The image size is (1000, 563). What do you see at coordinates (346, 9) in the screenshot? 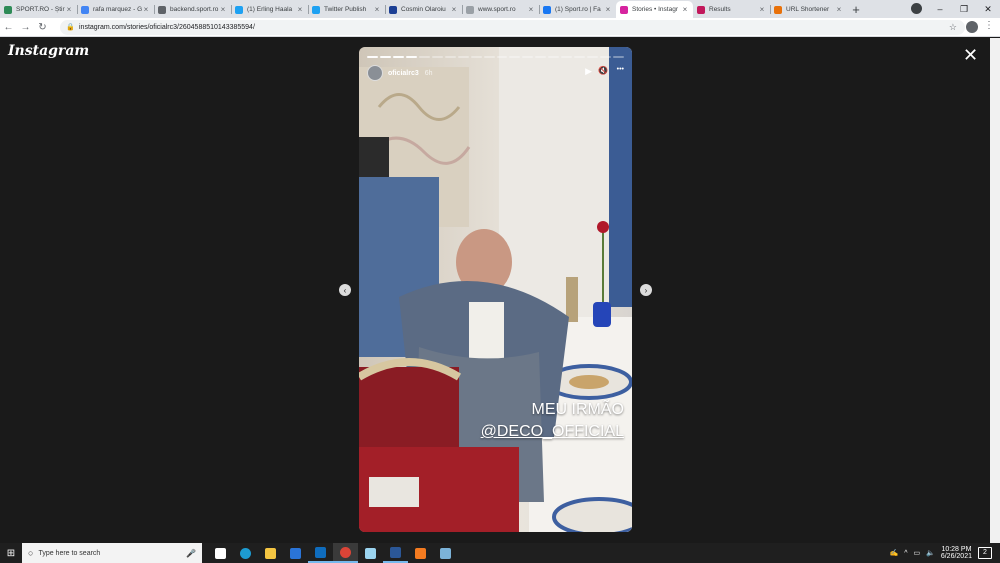
I see `browser-tab: Twitter Publish ×` at bounding box center [346, 9].